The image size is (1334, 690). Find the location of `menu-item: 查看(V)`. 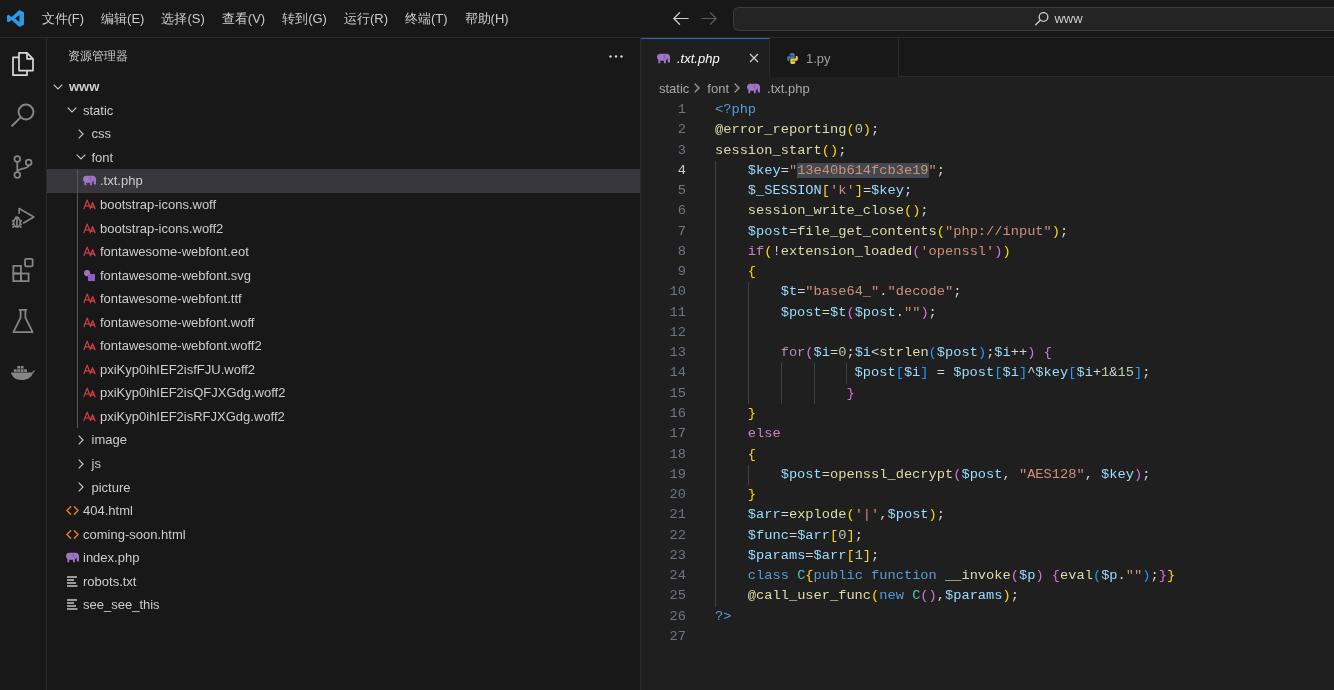

menu-item: 查看(V) is located at coordinates (243, 18).